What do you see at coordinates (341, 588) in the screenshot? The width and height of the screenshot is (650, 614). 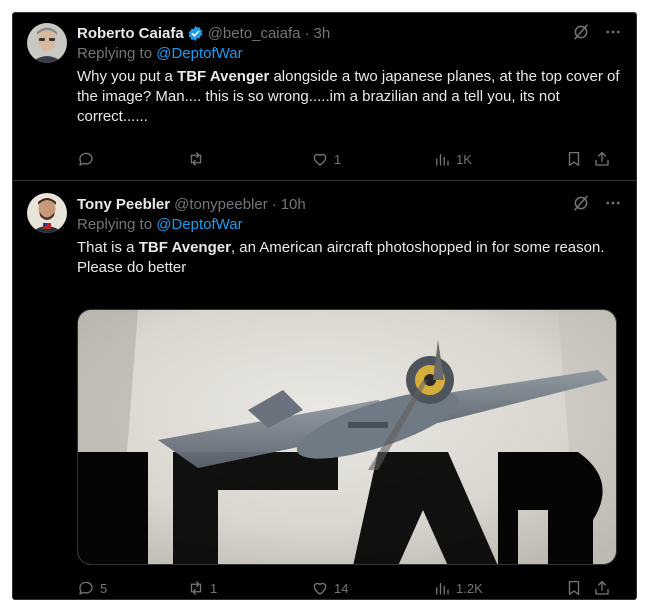 I see `like-count: 14` at bounding box center [341, 588].